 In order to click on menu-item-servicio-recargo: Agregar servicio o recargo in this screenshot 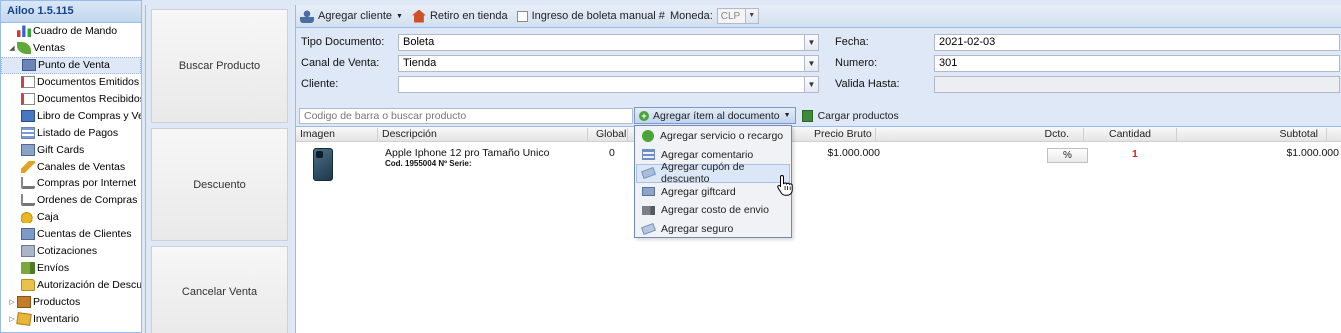, I will do `click(713, 136)`.